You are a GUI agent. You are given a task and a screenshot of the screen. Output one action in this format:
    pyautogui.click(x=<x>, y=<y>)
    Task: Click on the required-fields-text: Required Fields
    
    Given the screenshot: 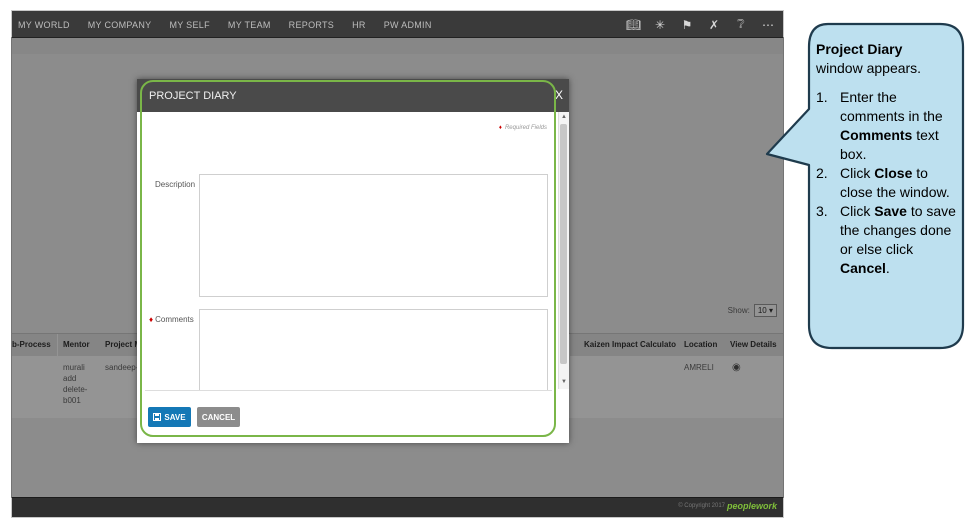 What is the action you would take?
    pyautogui.click(x=525, y=128)
    